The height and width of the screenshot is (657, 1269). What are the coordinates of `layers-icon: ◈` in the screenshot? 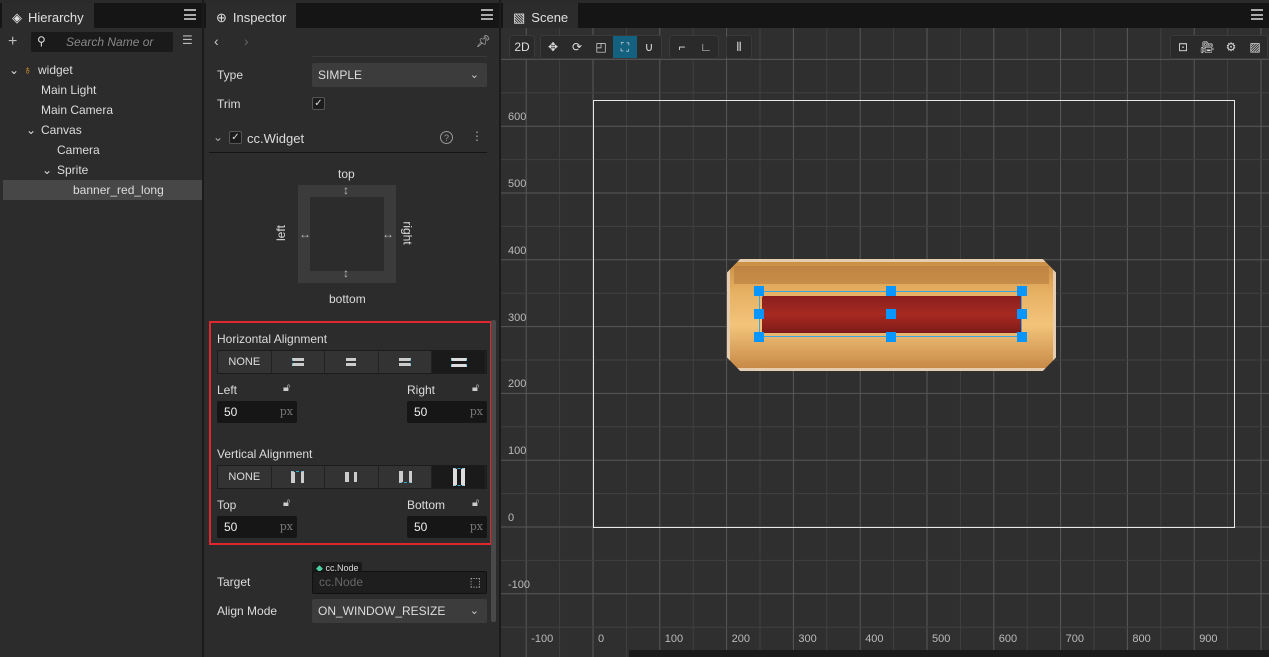 It's located at (17, 17).